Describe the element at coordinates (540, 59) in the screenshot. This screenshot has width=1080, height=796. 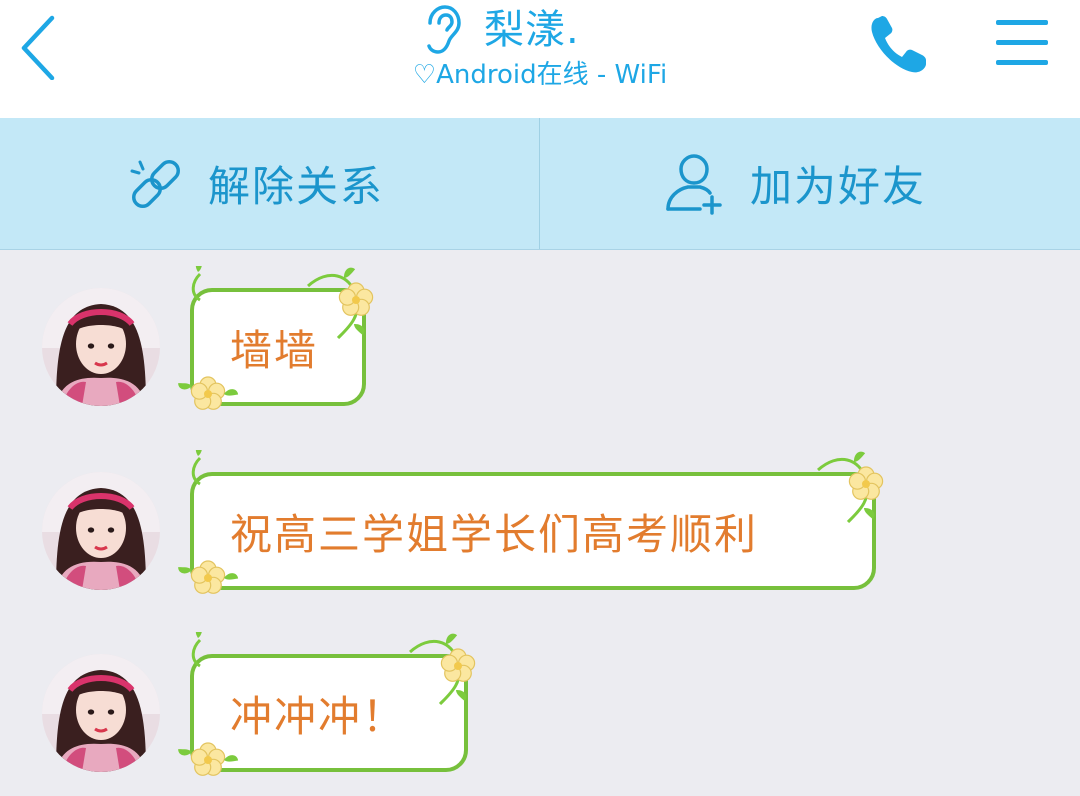
I see `chat-header: 梨漾. ♡Android在线 - WiFi` at that location.